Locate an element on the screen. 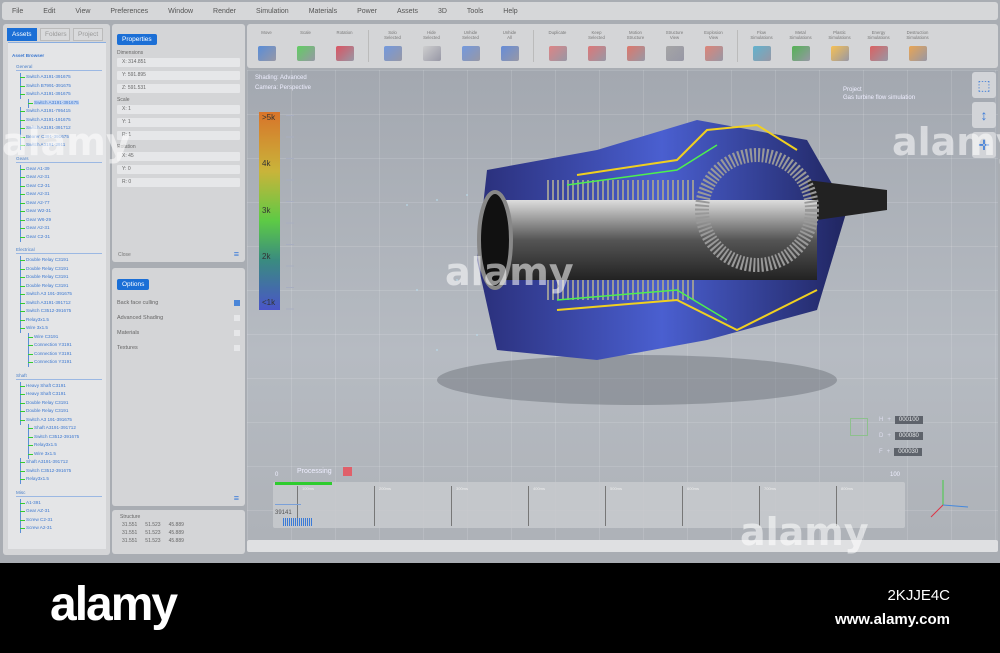 Image resolution: width=1000 pixels, height=653 pixels. property-field: R: 1 is located at coordinates (178, 135).